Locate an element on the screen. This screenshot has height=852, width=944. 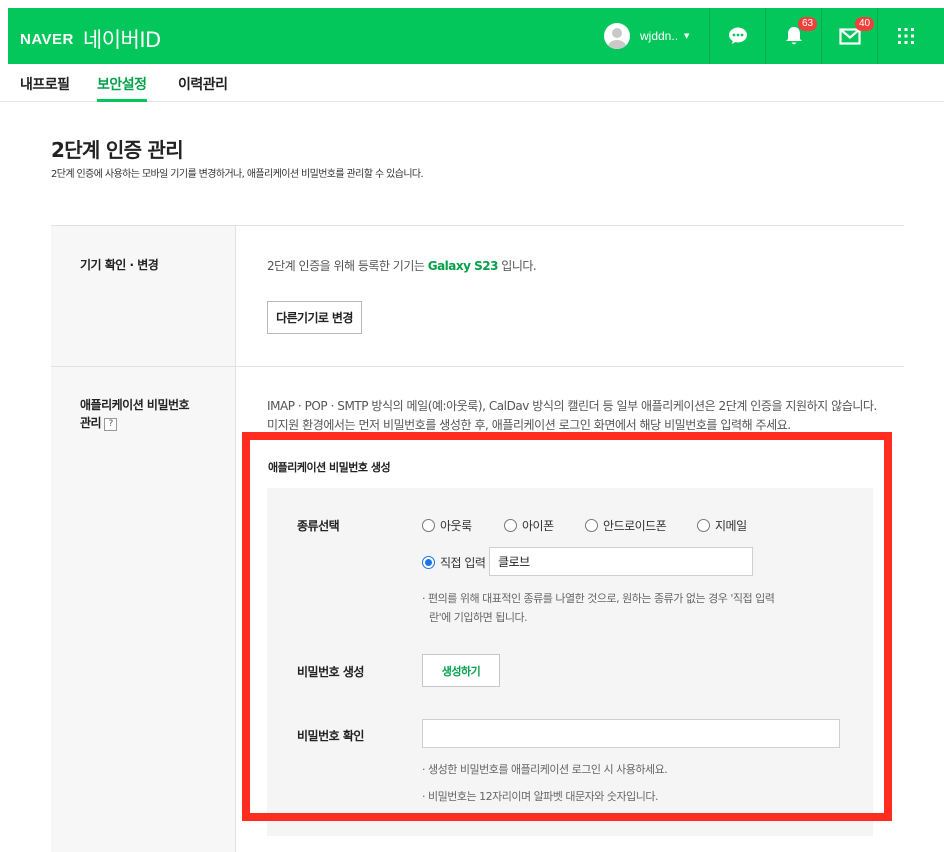
tab-profile: 내프로필 is located at coordinates (45, 84).